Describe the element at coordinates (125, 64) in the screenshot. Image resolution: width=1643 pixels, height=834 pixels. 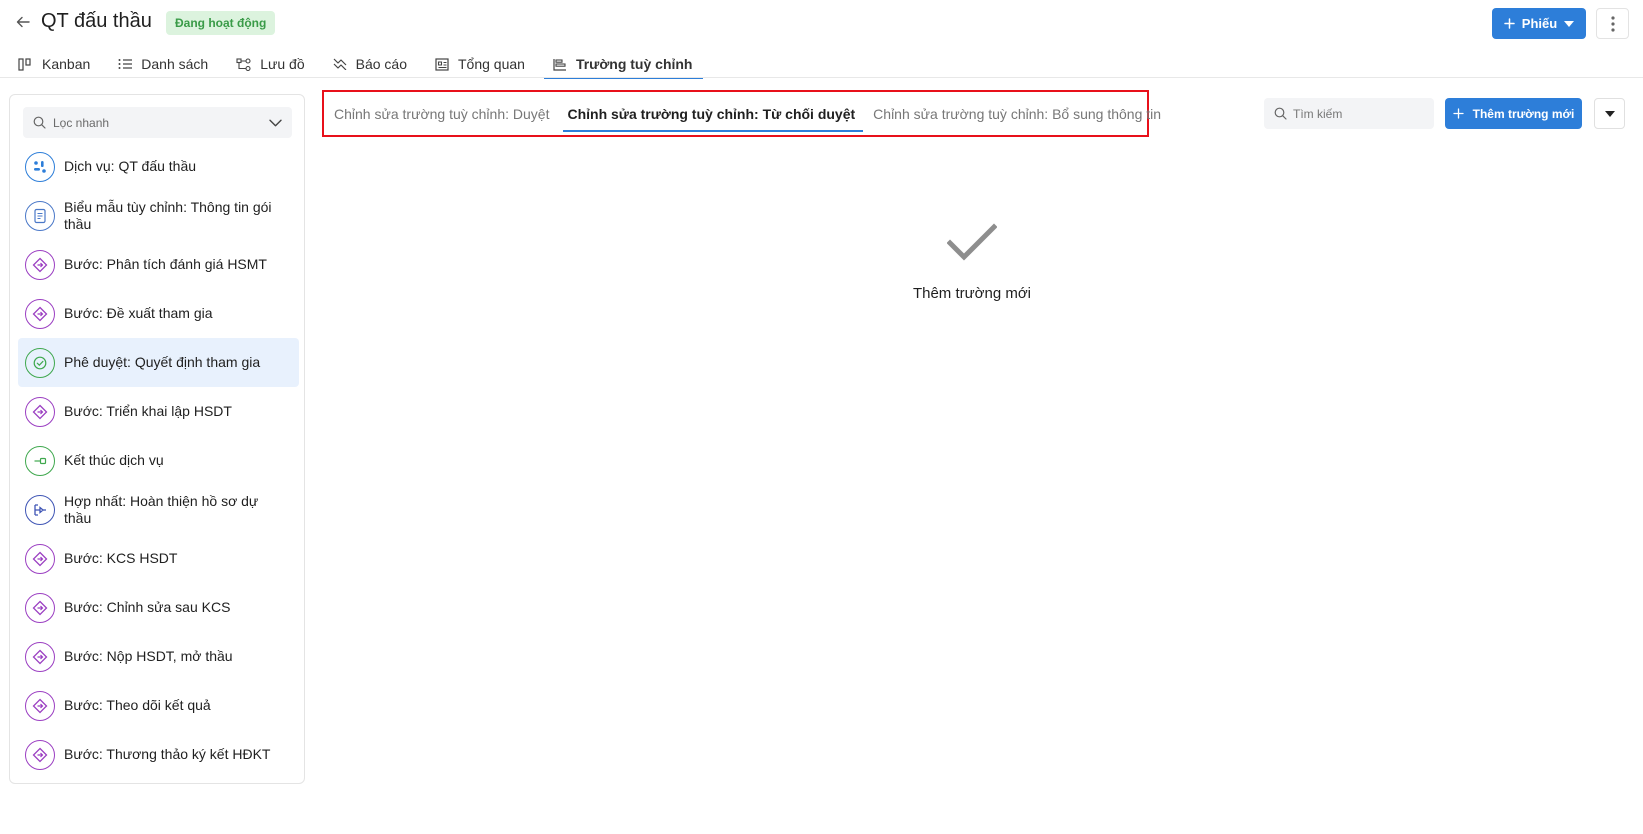
I see `list-icon` at that location.